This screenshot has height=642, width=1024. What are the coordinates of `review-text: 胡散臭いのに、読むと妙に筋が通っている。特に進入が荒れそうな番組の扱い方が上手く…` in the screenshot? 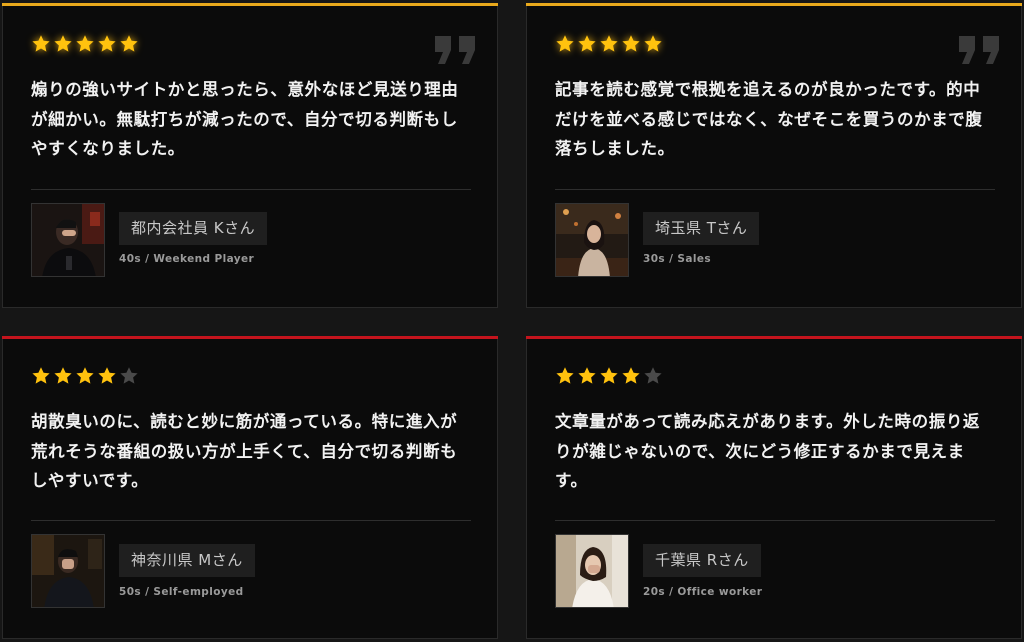 It's located at (244, 451).